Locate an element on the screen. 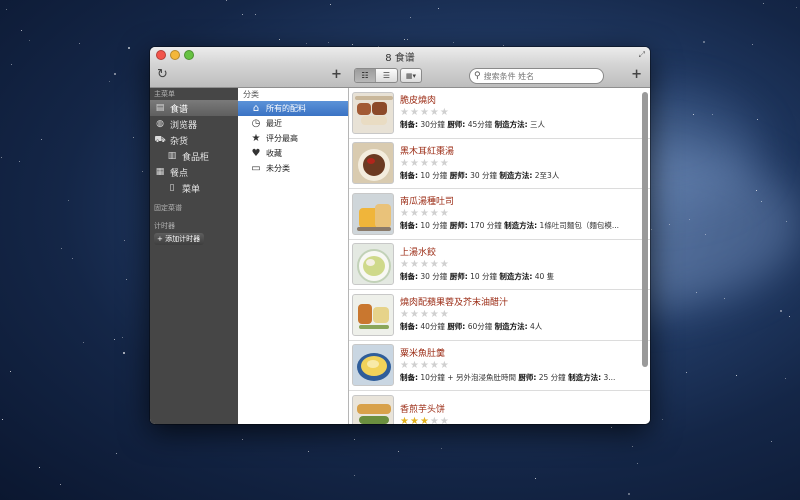  category-top-rated: ★ 评分最高 is located at coordinates (293, 138).